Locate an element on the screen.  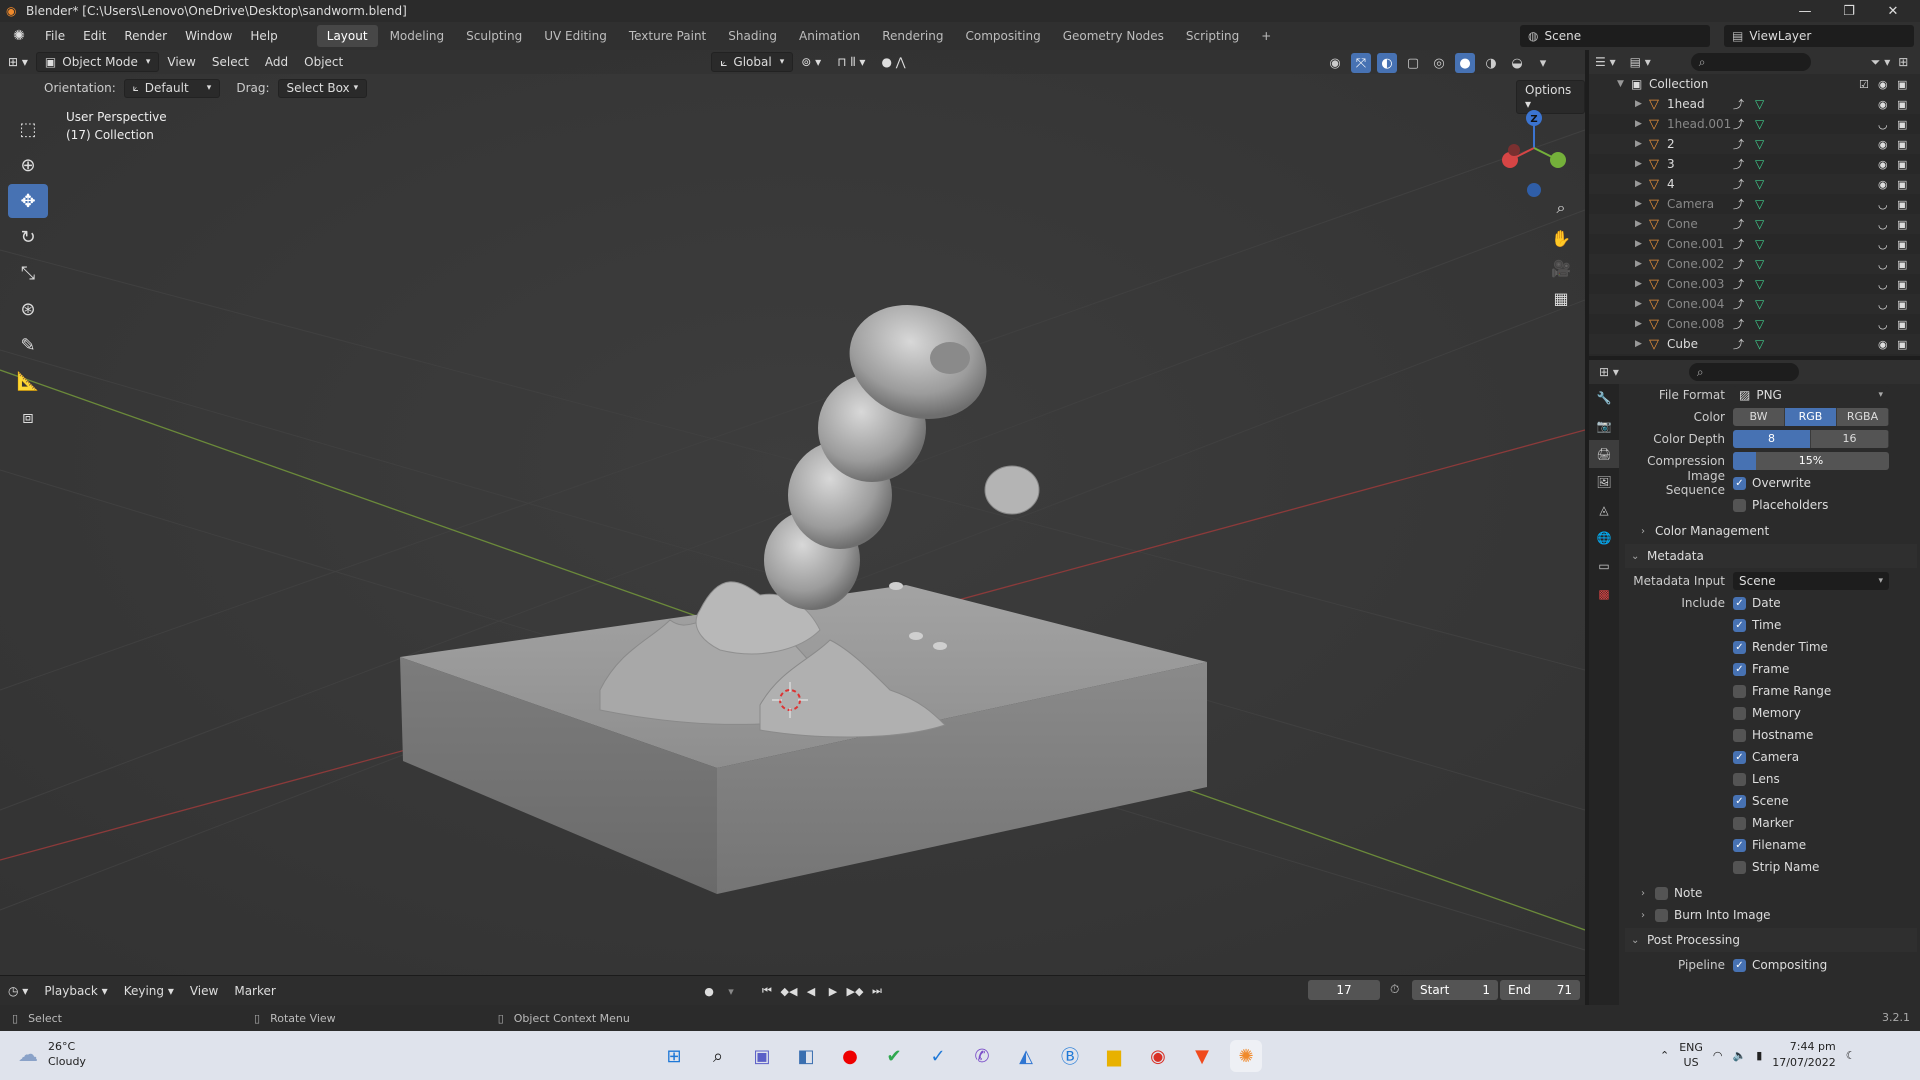
pivot-icon: ⊚ ▾ is located at coordinates (811, 62).